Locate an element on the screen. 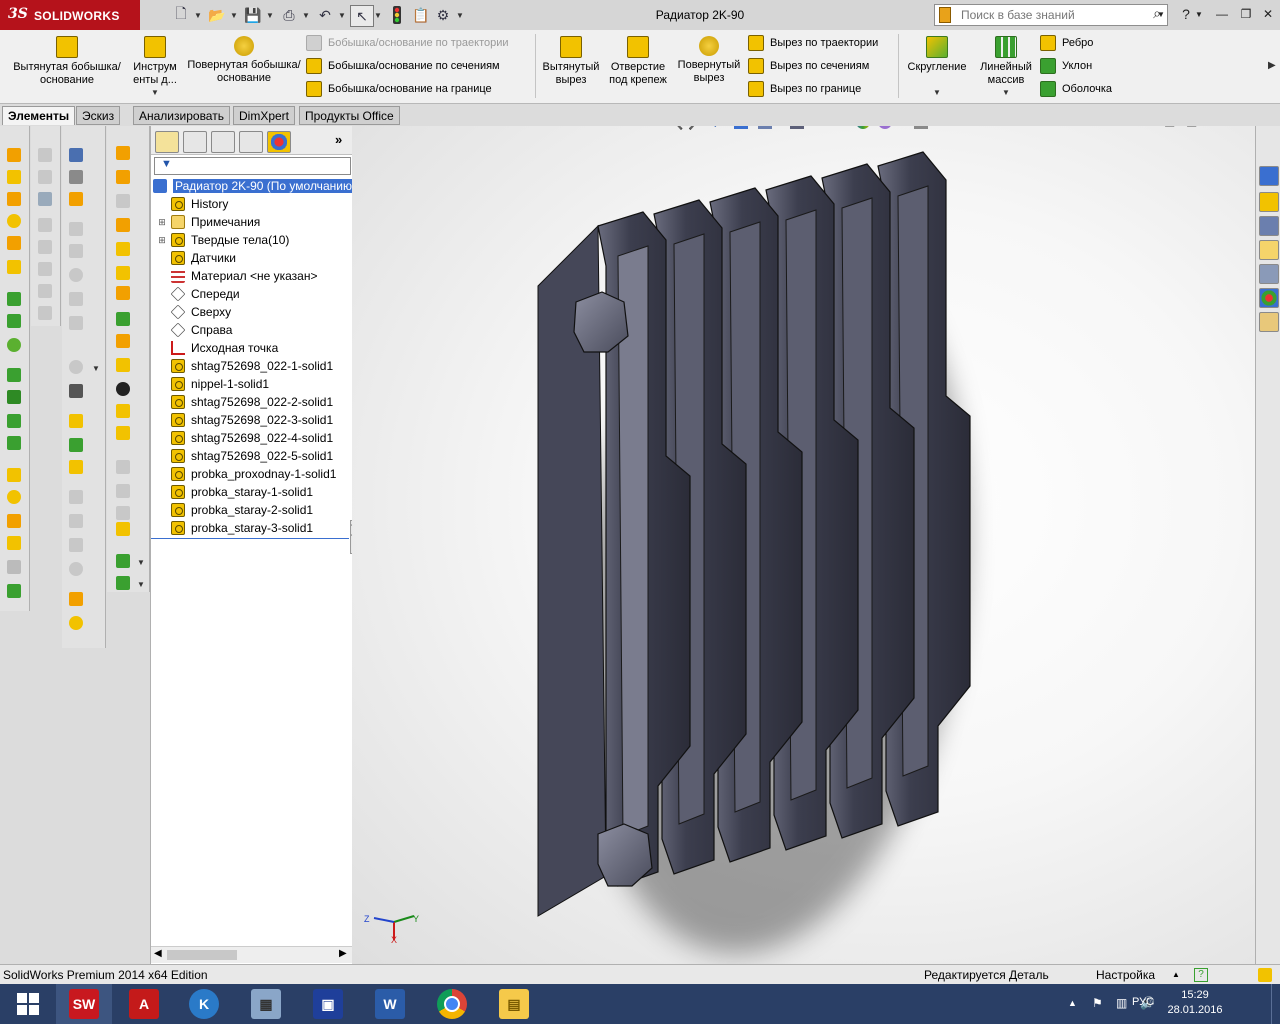 This screenshot has width=1280, height=1024. coordinate-system-icon is located at coordinates (123, 273).